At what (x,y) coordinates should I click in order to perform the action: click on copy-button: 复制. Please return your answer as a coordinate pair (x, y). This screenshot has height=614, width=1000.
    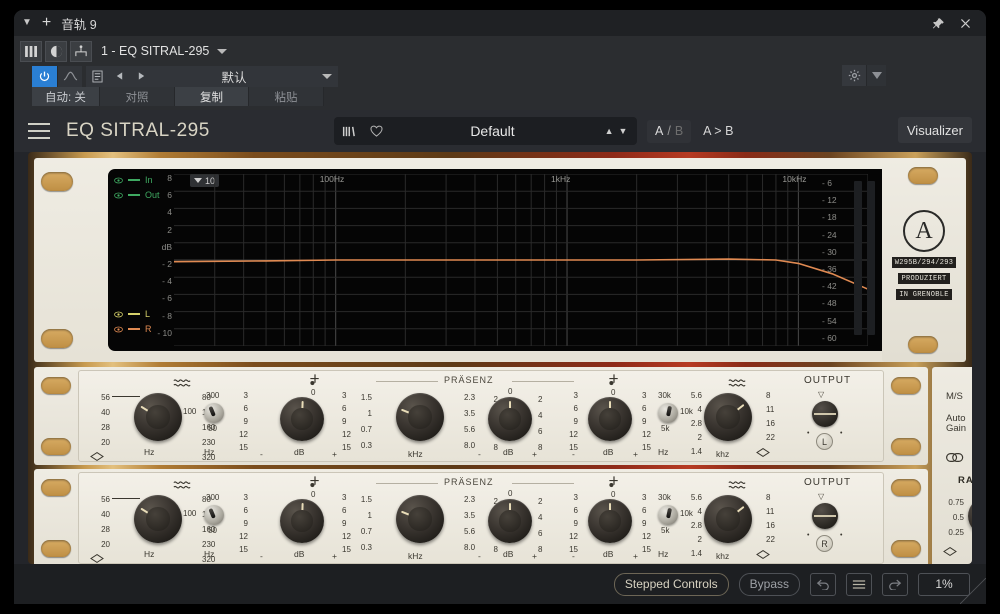
    Looking at the image, I should click on (212, 96).